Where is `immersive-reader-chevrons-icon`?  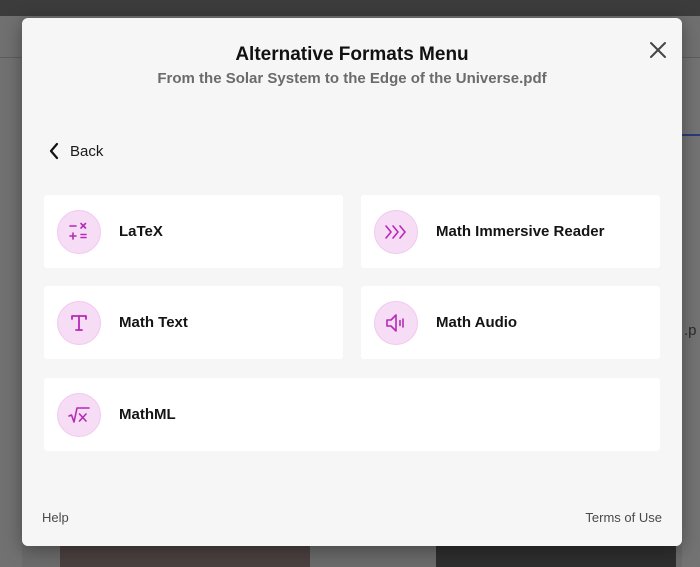 immersive-reader-chevrons-icon is located at coordinates (395, 231).